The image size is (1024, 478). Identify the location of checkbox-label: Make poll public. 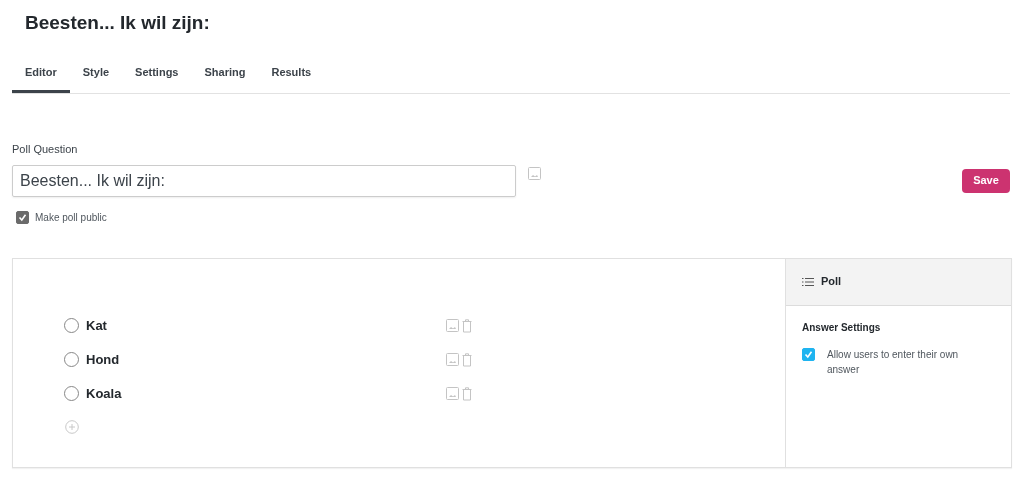
(71, 217).